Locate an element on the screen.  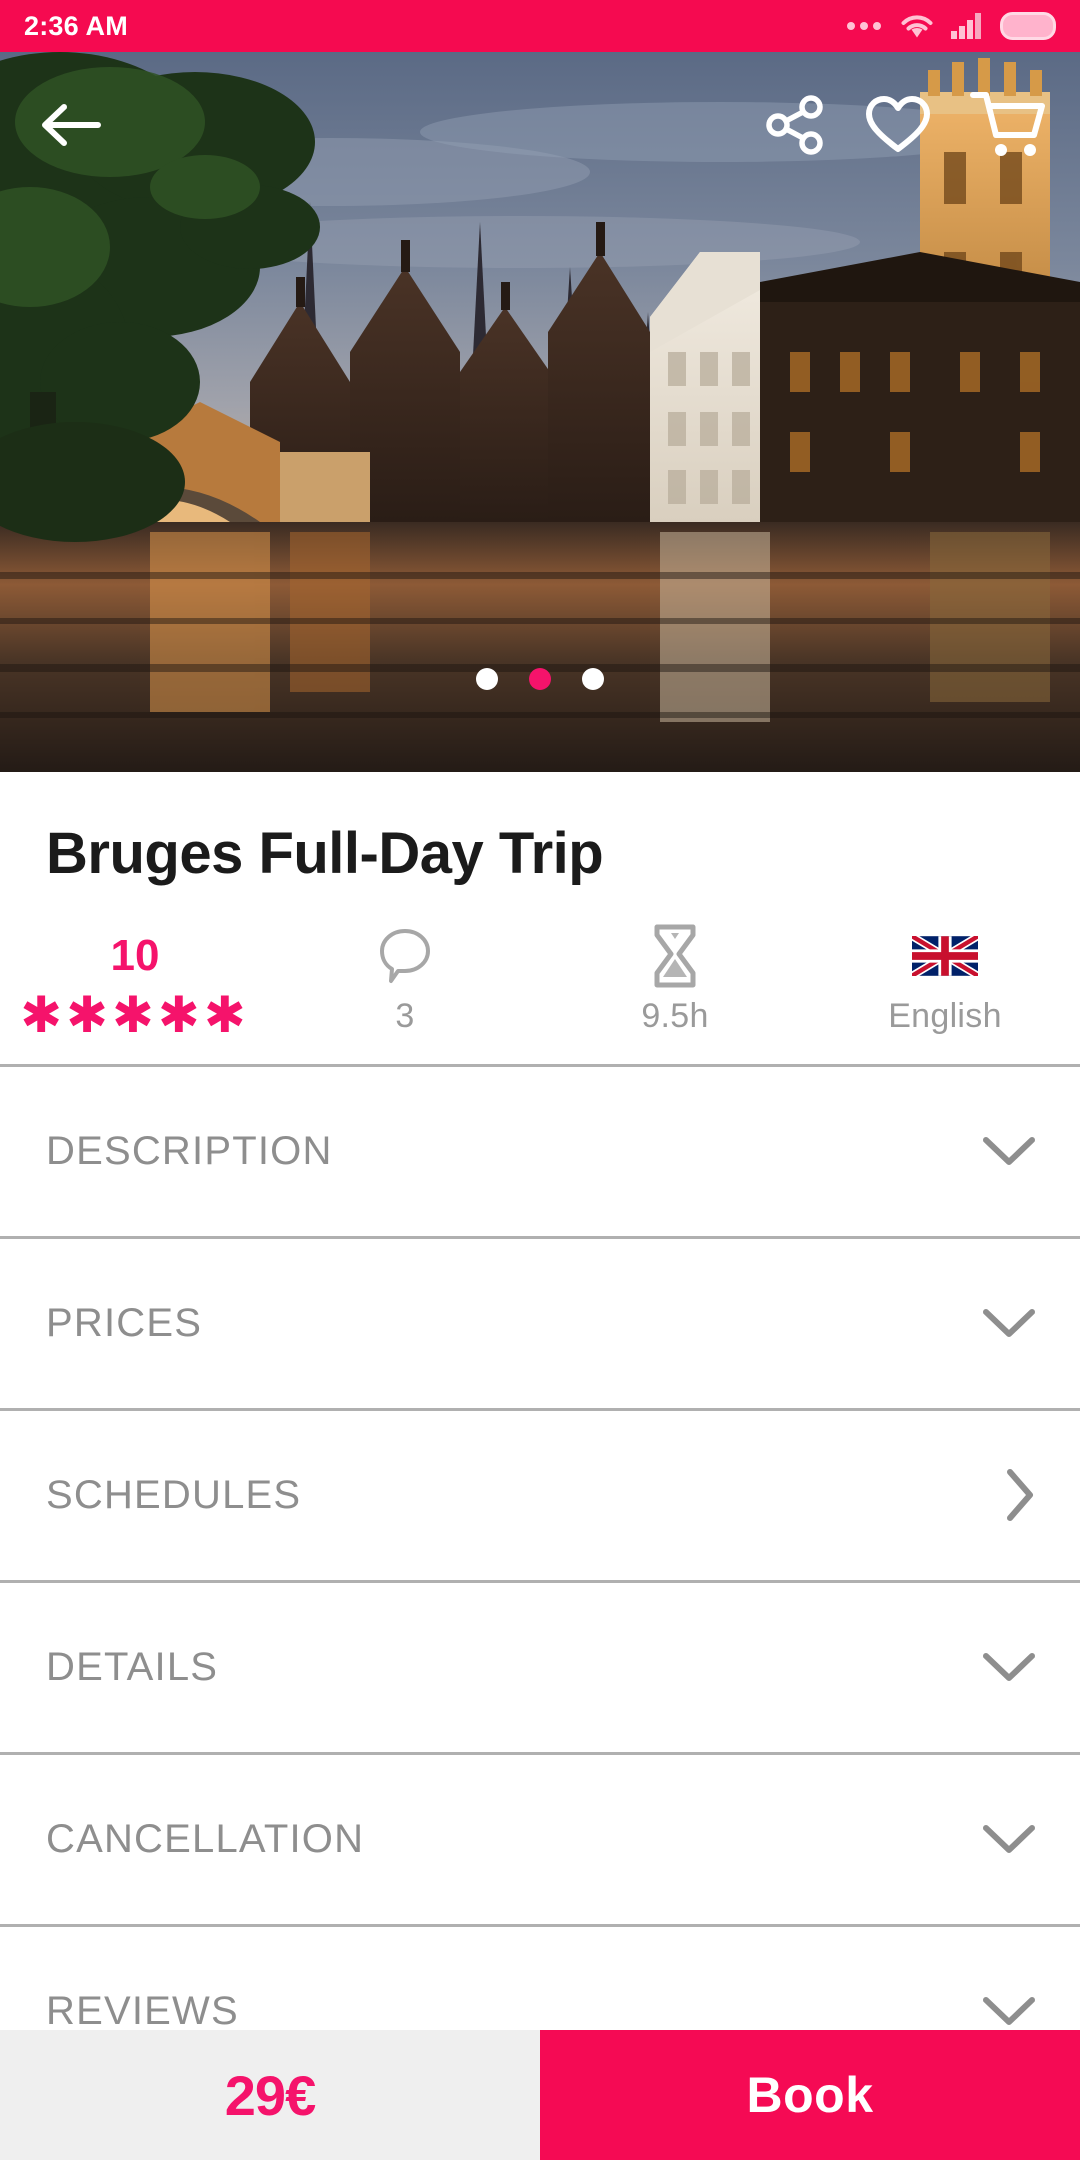
cart-icon is located at coordinates (1007, 123).